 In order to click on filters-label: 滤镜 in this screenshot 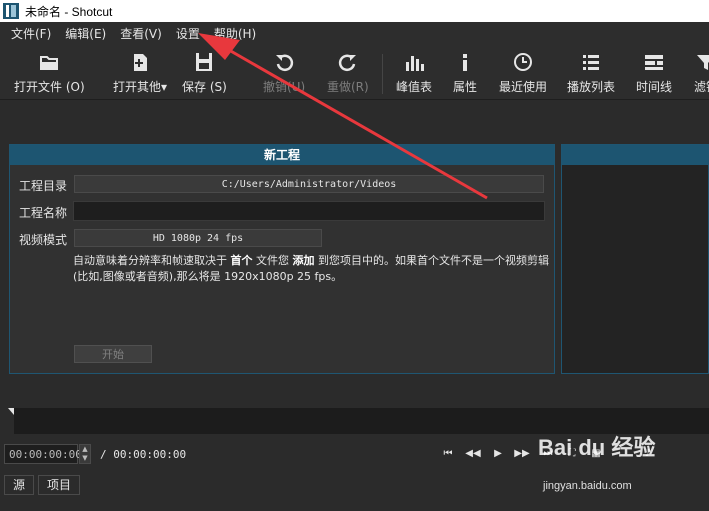, I will do `click(701, 87)`.